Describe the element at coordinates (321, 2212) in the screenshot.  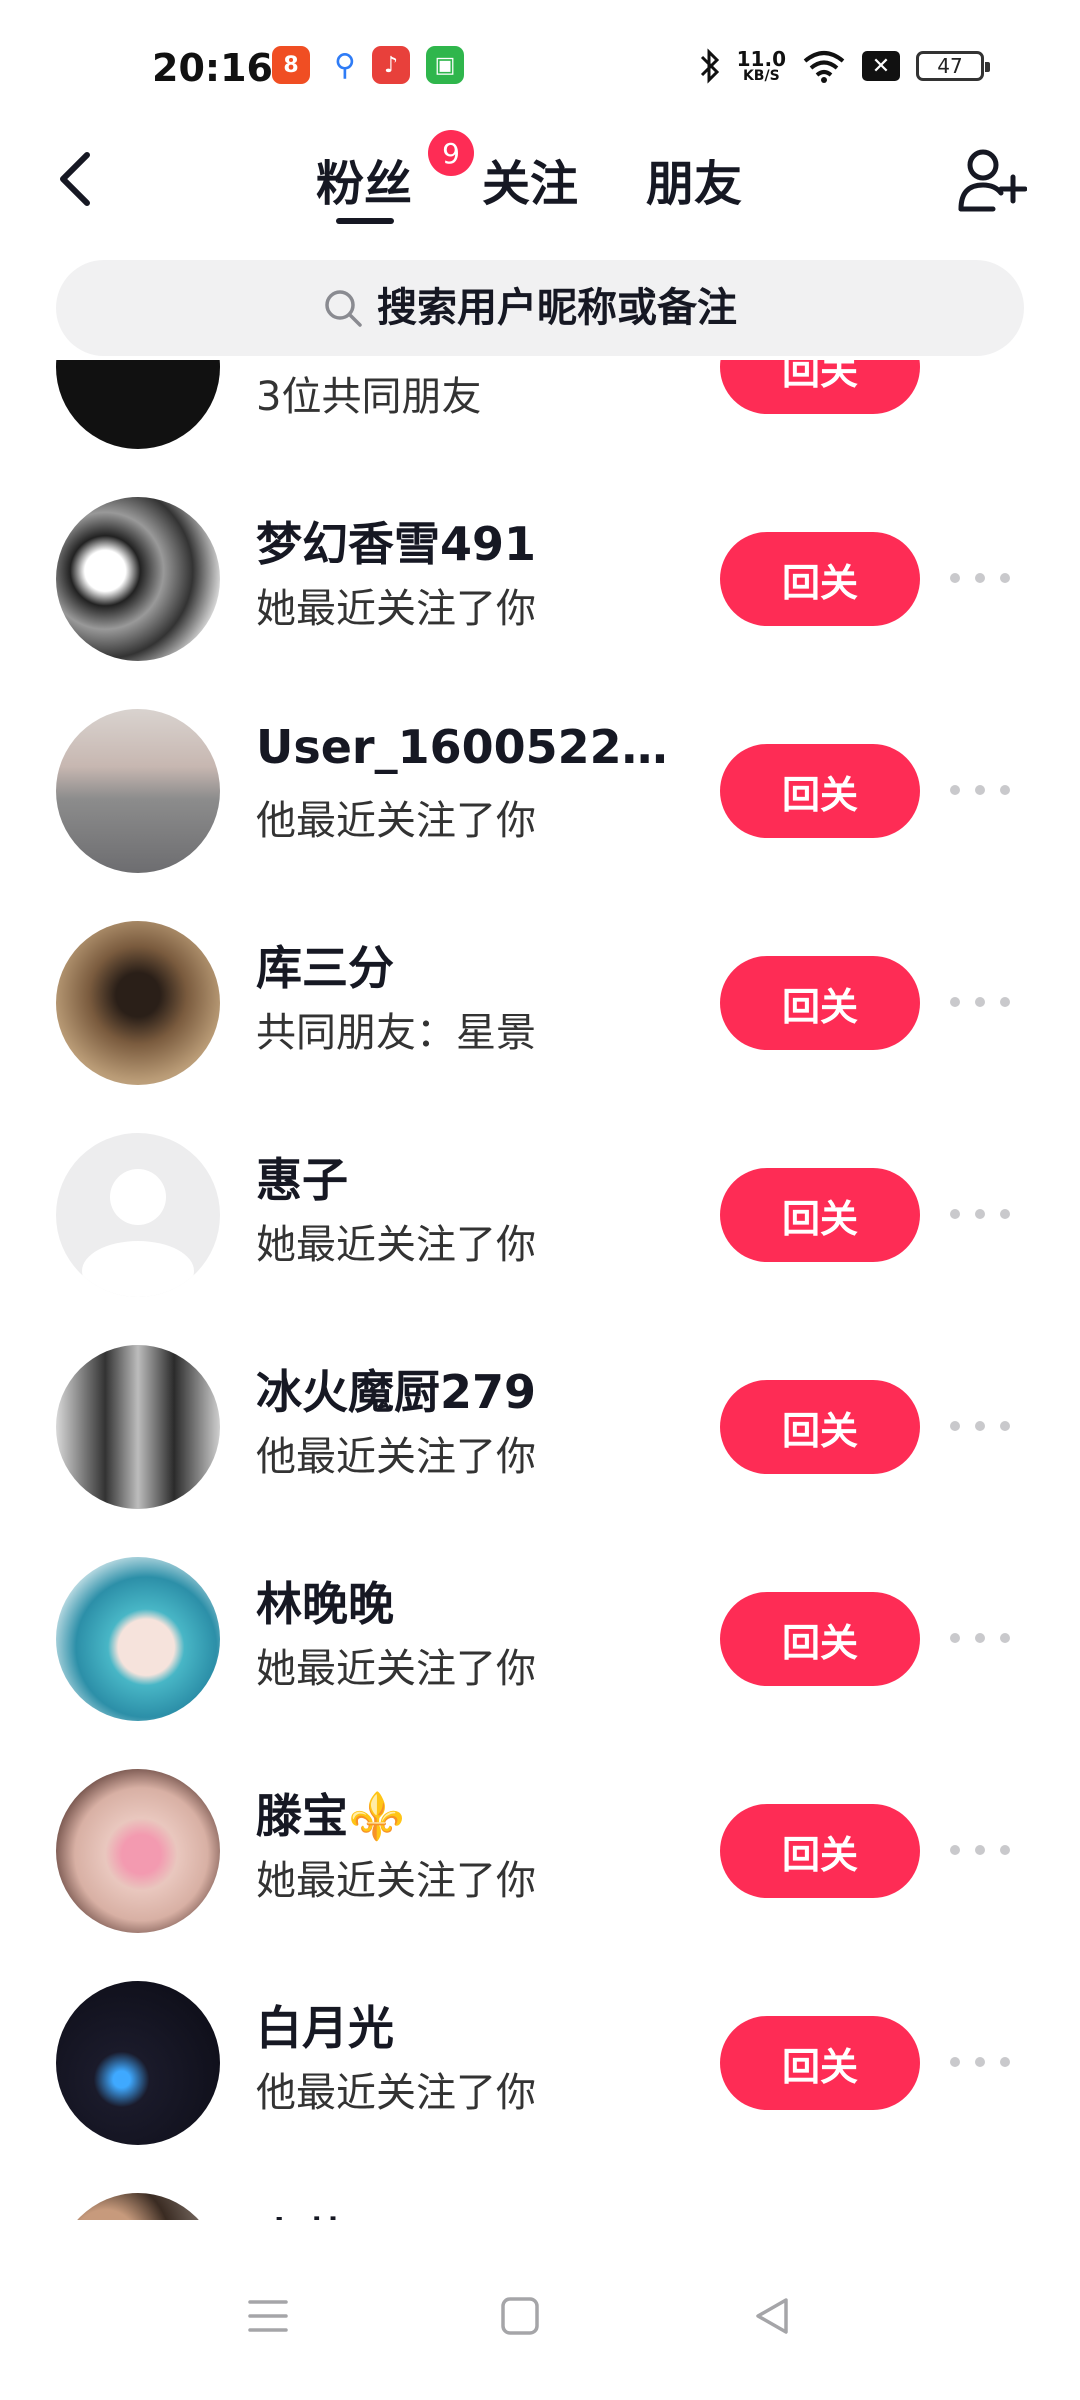
I see `follower-name: 小芸^` at that location.